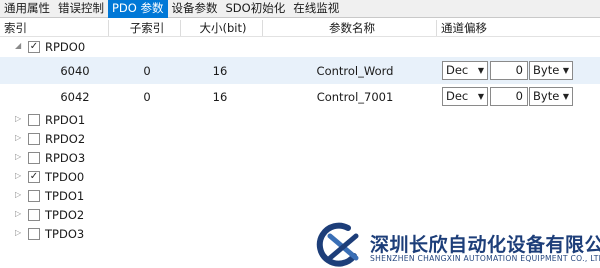 The height and width of the screenshot is (268, 600). What do you see at coordinates (65, 196) in the screenshot?
I see `tree-node-label: TPDO1` at bounding box center [65, 196].